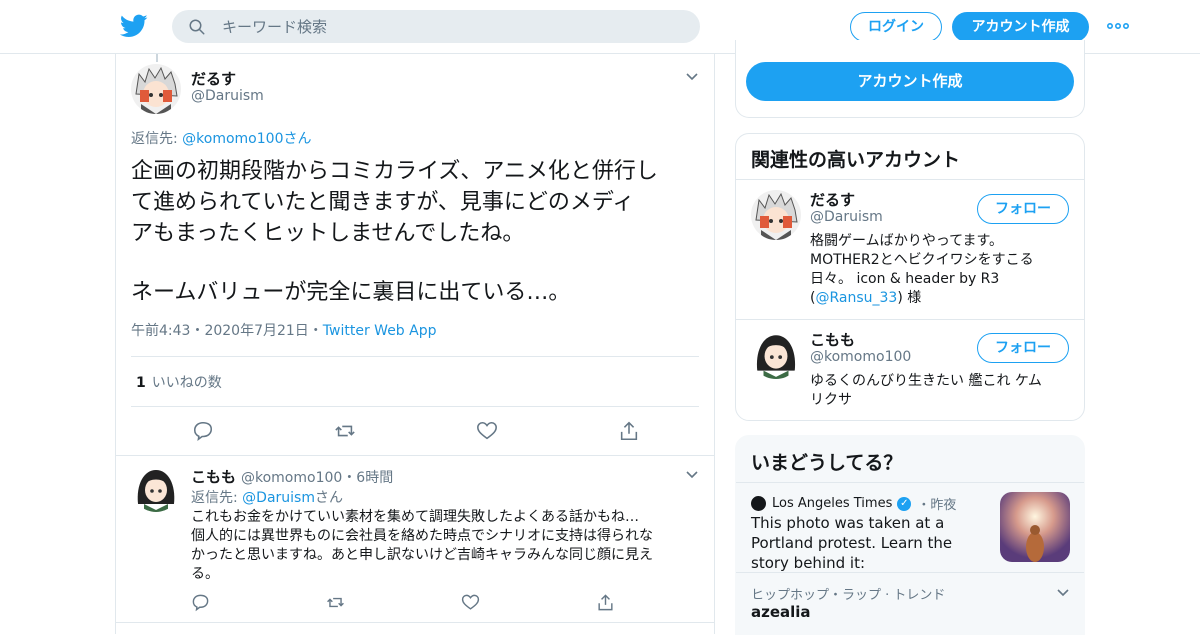  I want to click on signup-card: アカウント作成, so click(910, 79).